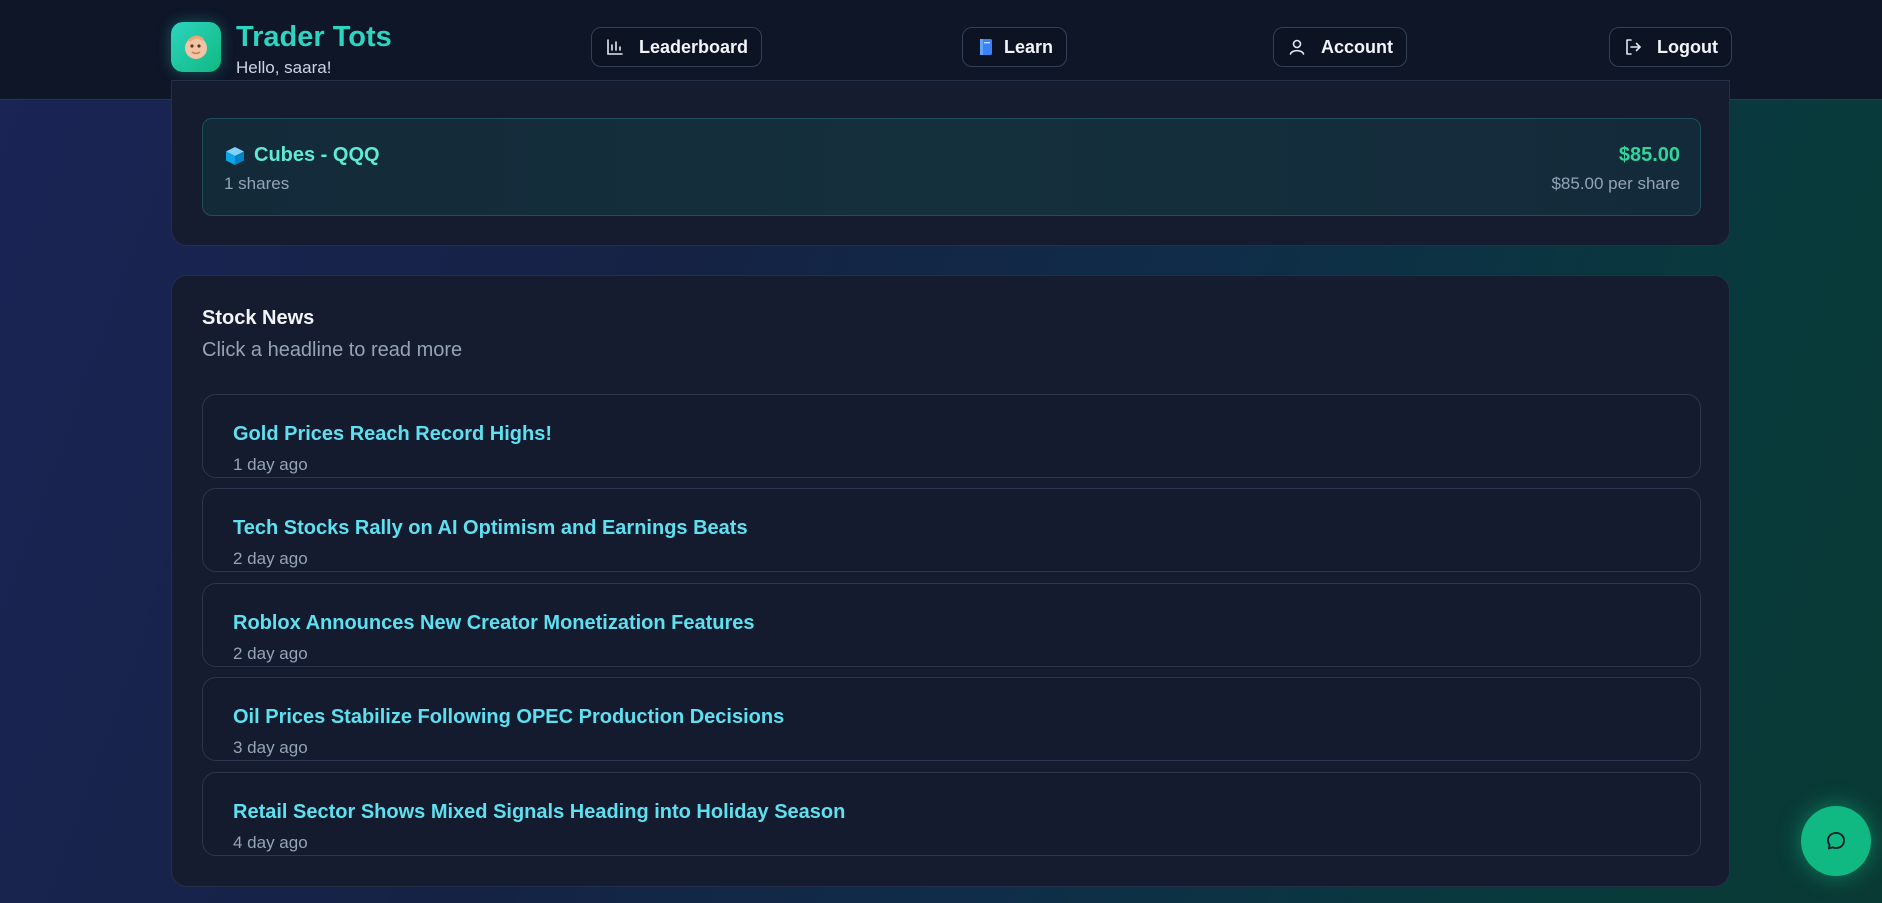  I want to click on news-headline: Gold Prices Reach Record Highs!, so click(392, 434).